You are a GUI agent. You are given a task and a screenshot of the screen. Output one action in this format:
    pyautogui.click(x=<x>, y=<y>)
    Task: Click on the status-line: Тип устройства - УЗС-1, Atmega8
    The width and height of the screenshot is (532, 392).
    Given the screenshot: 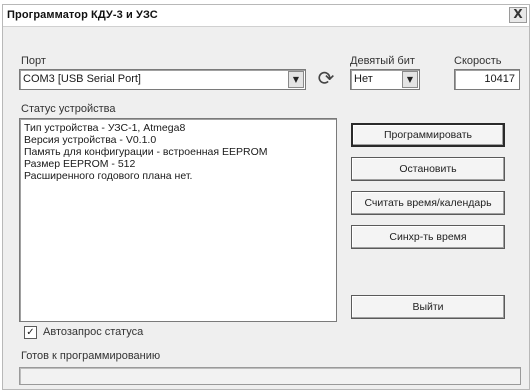 What is the action you would take?
    pyautogui.click(x=105, y=128)
    